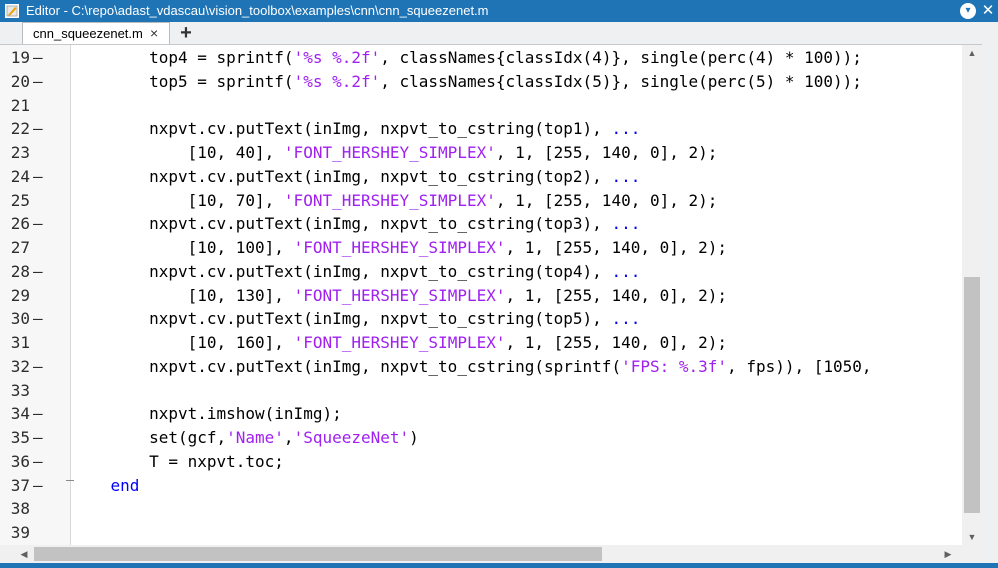 The height and width of the screenshot is (568, 998). I want to click on vertical-scrollbar: ▲ ▼, so click(972, 295).